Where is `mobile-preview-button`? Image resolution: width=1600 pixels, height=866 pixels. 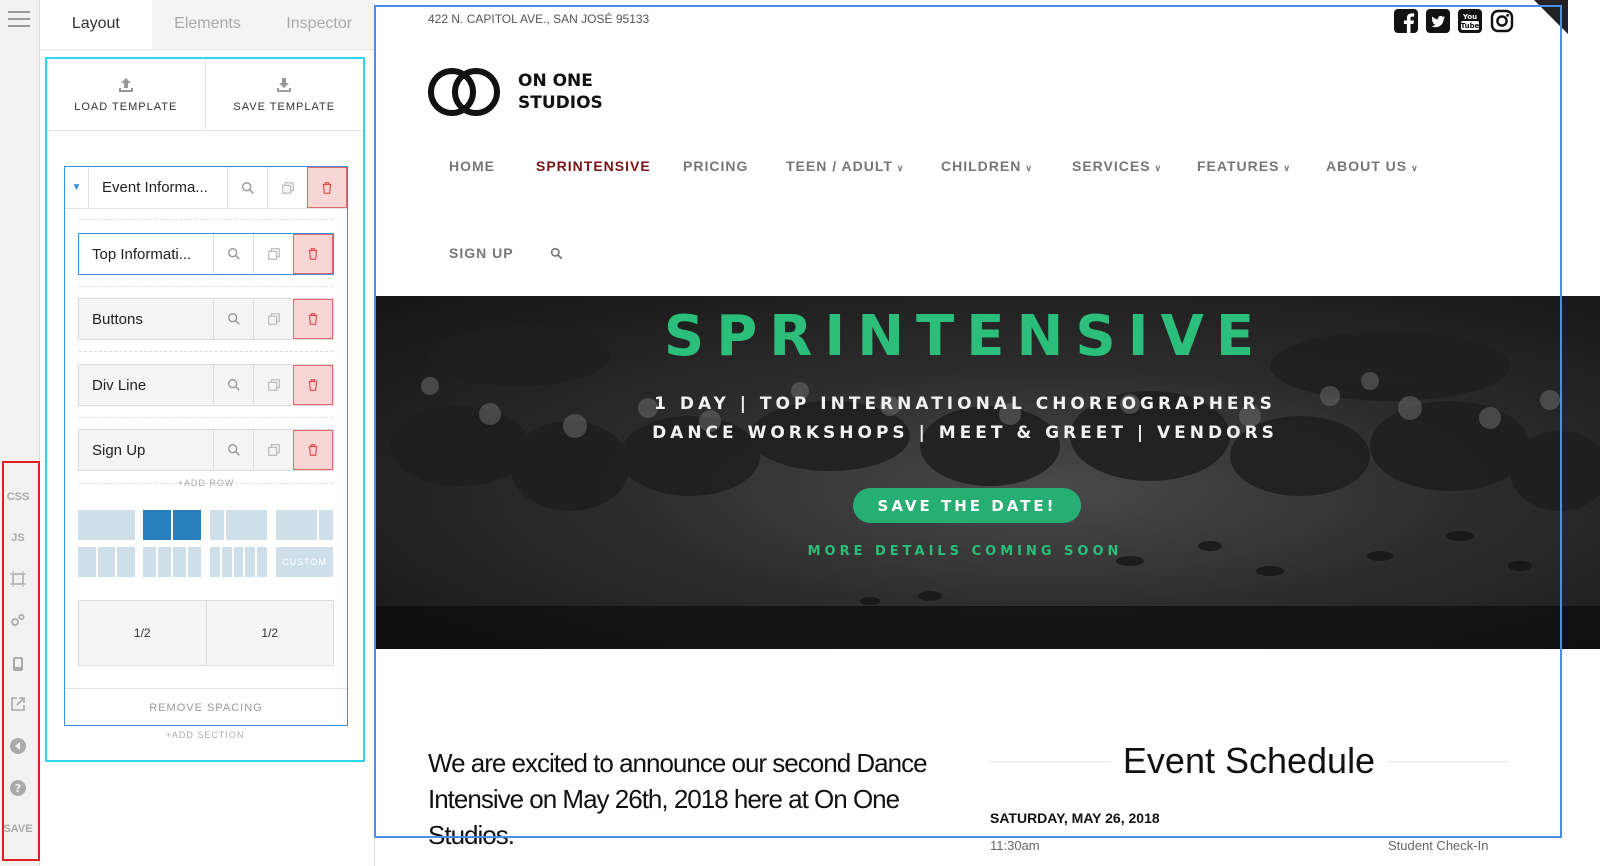
mobile-preview-button is located at coordinates (18, 664).